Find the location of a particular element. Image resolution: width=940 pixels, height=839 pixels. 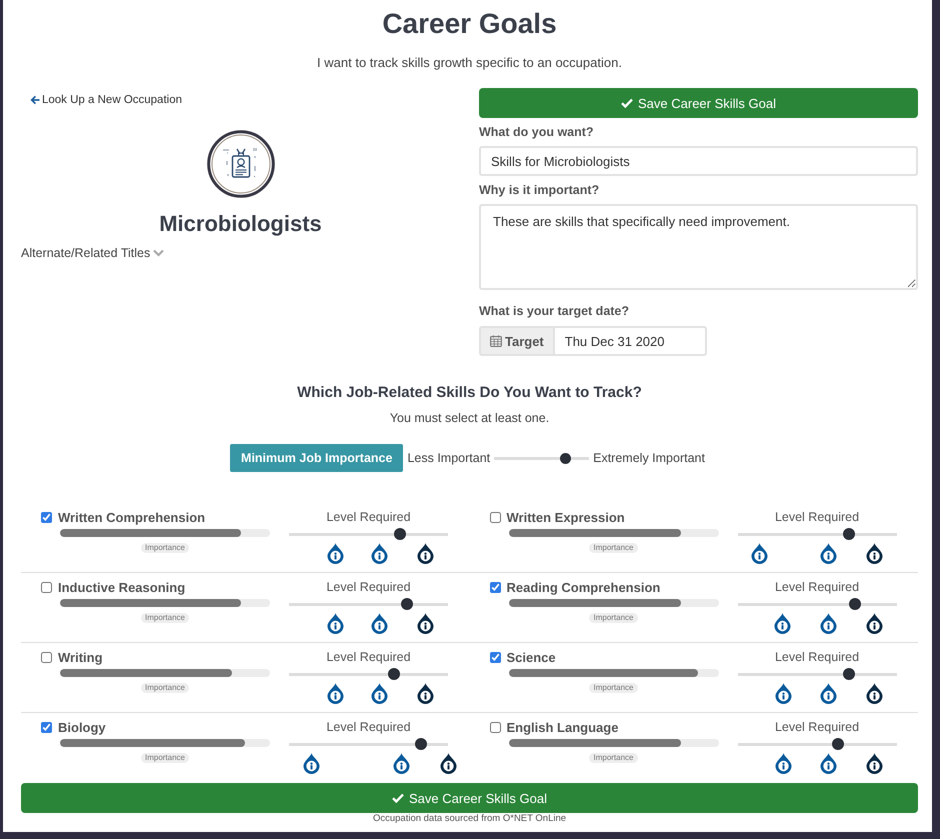

occupation-name: Microbiologists is located at coordinates (240, 224).